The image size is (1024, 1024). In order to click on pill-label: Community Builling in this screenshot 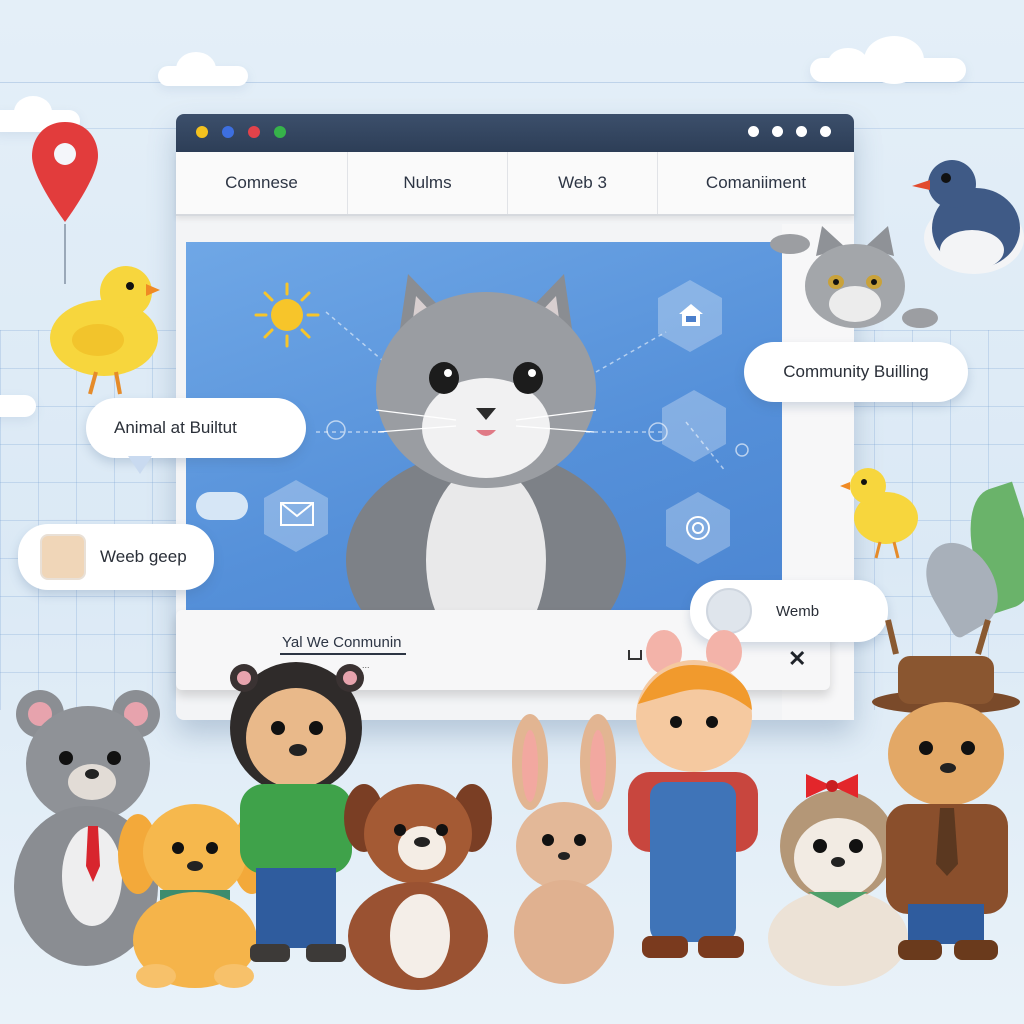, I will do `click(856, 371)`.